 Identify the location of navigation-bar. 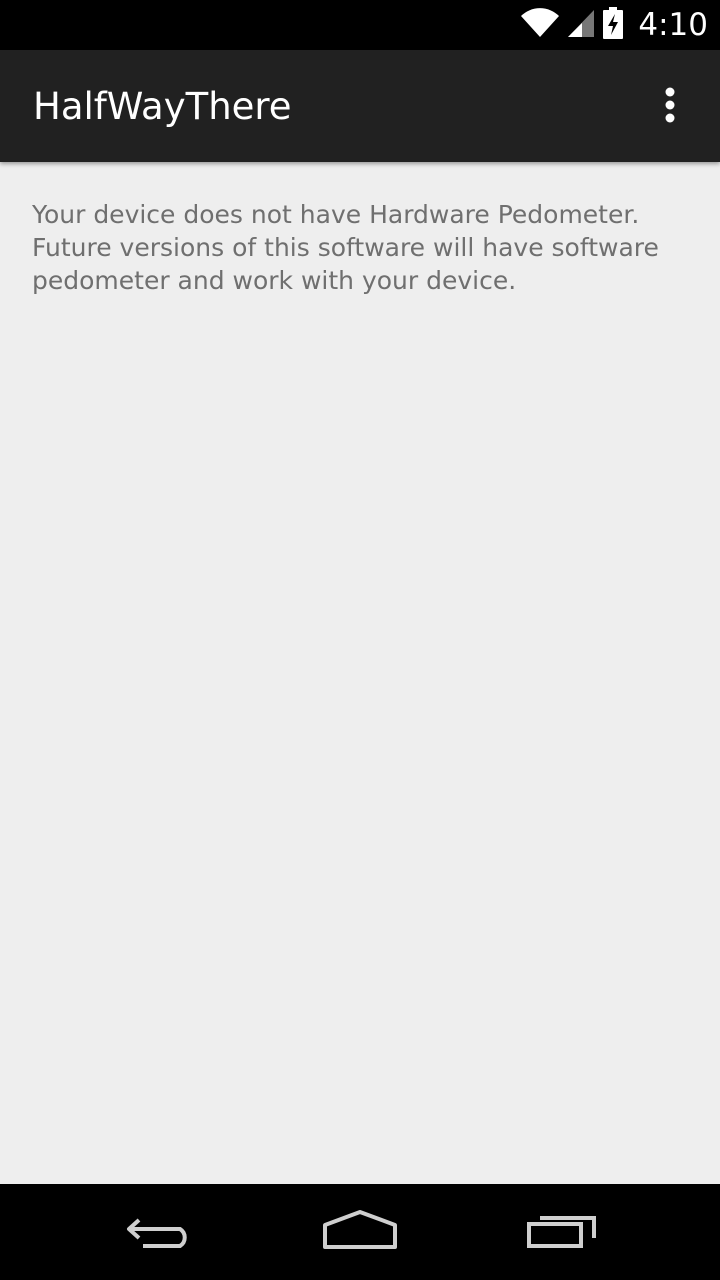
(360, 1232).